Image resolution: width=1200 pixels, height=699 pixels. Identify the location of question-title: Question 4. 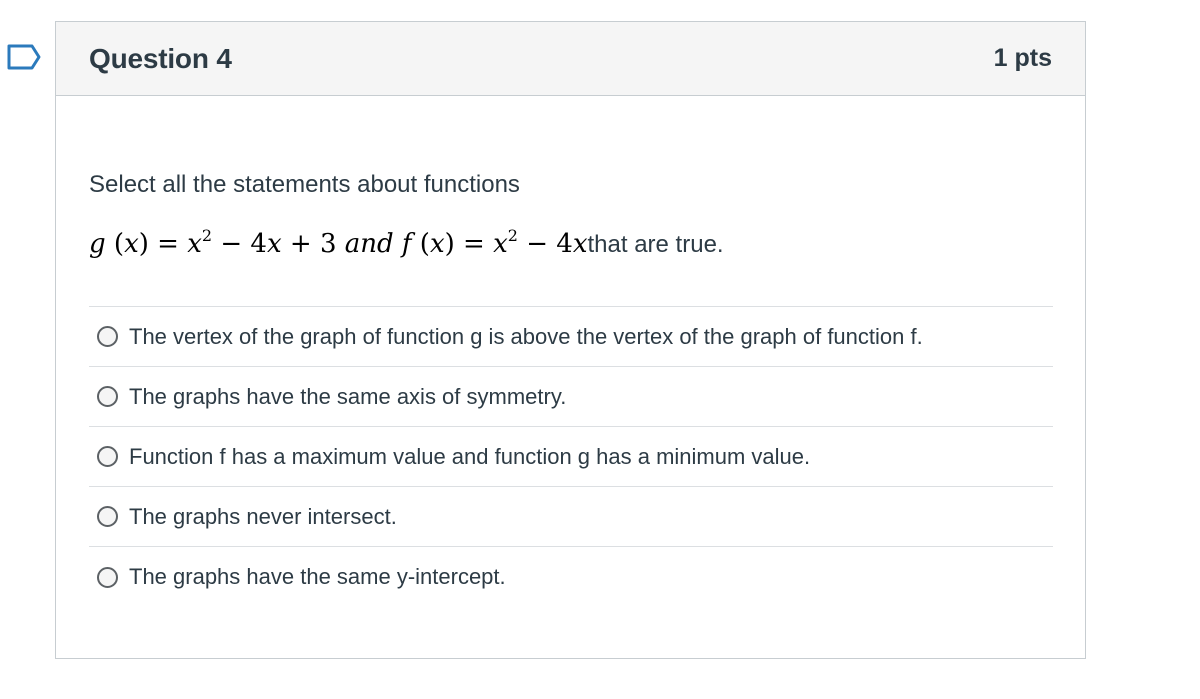
(160, 58).